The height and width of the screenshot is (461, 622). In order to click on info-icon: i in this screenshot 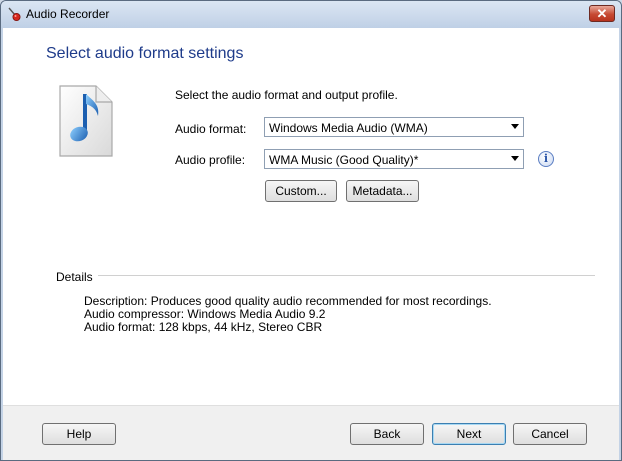, I will do `click(546, 159)`.